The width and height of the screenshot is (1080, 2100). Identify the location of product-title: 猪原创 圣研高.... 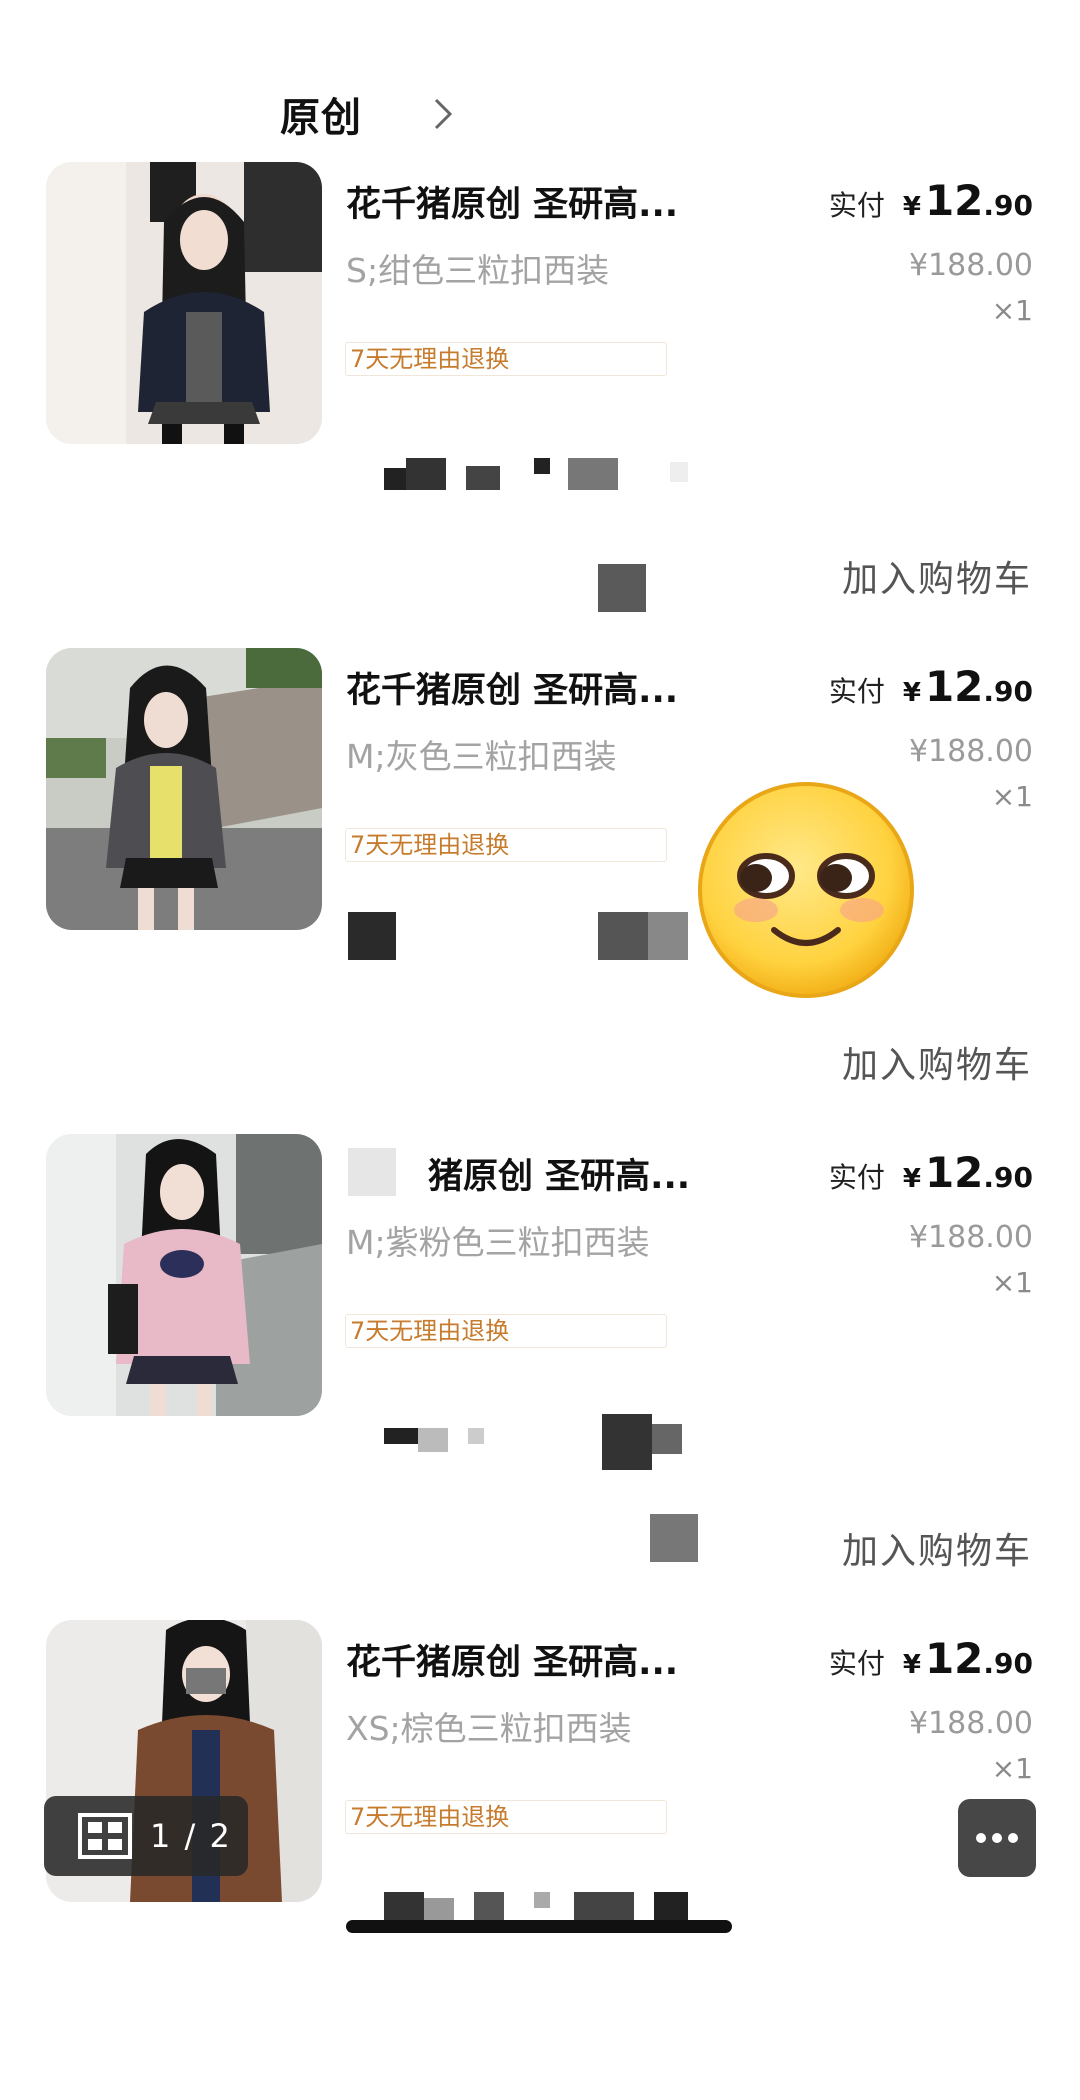
(559, 1173).